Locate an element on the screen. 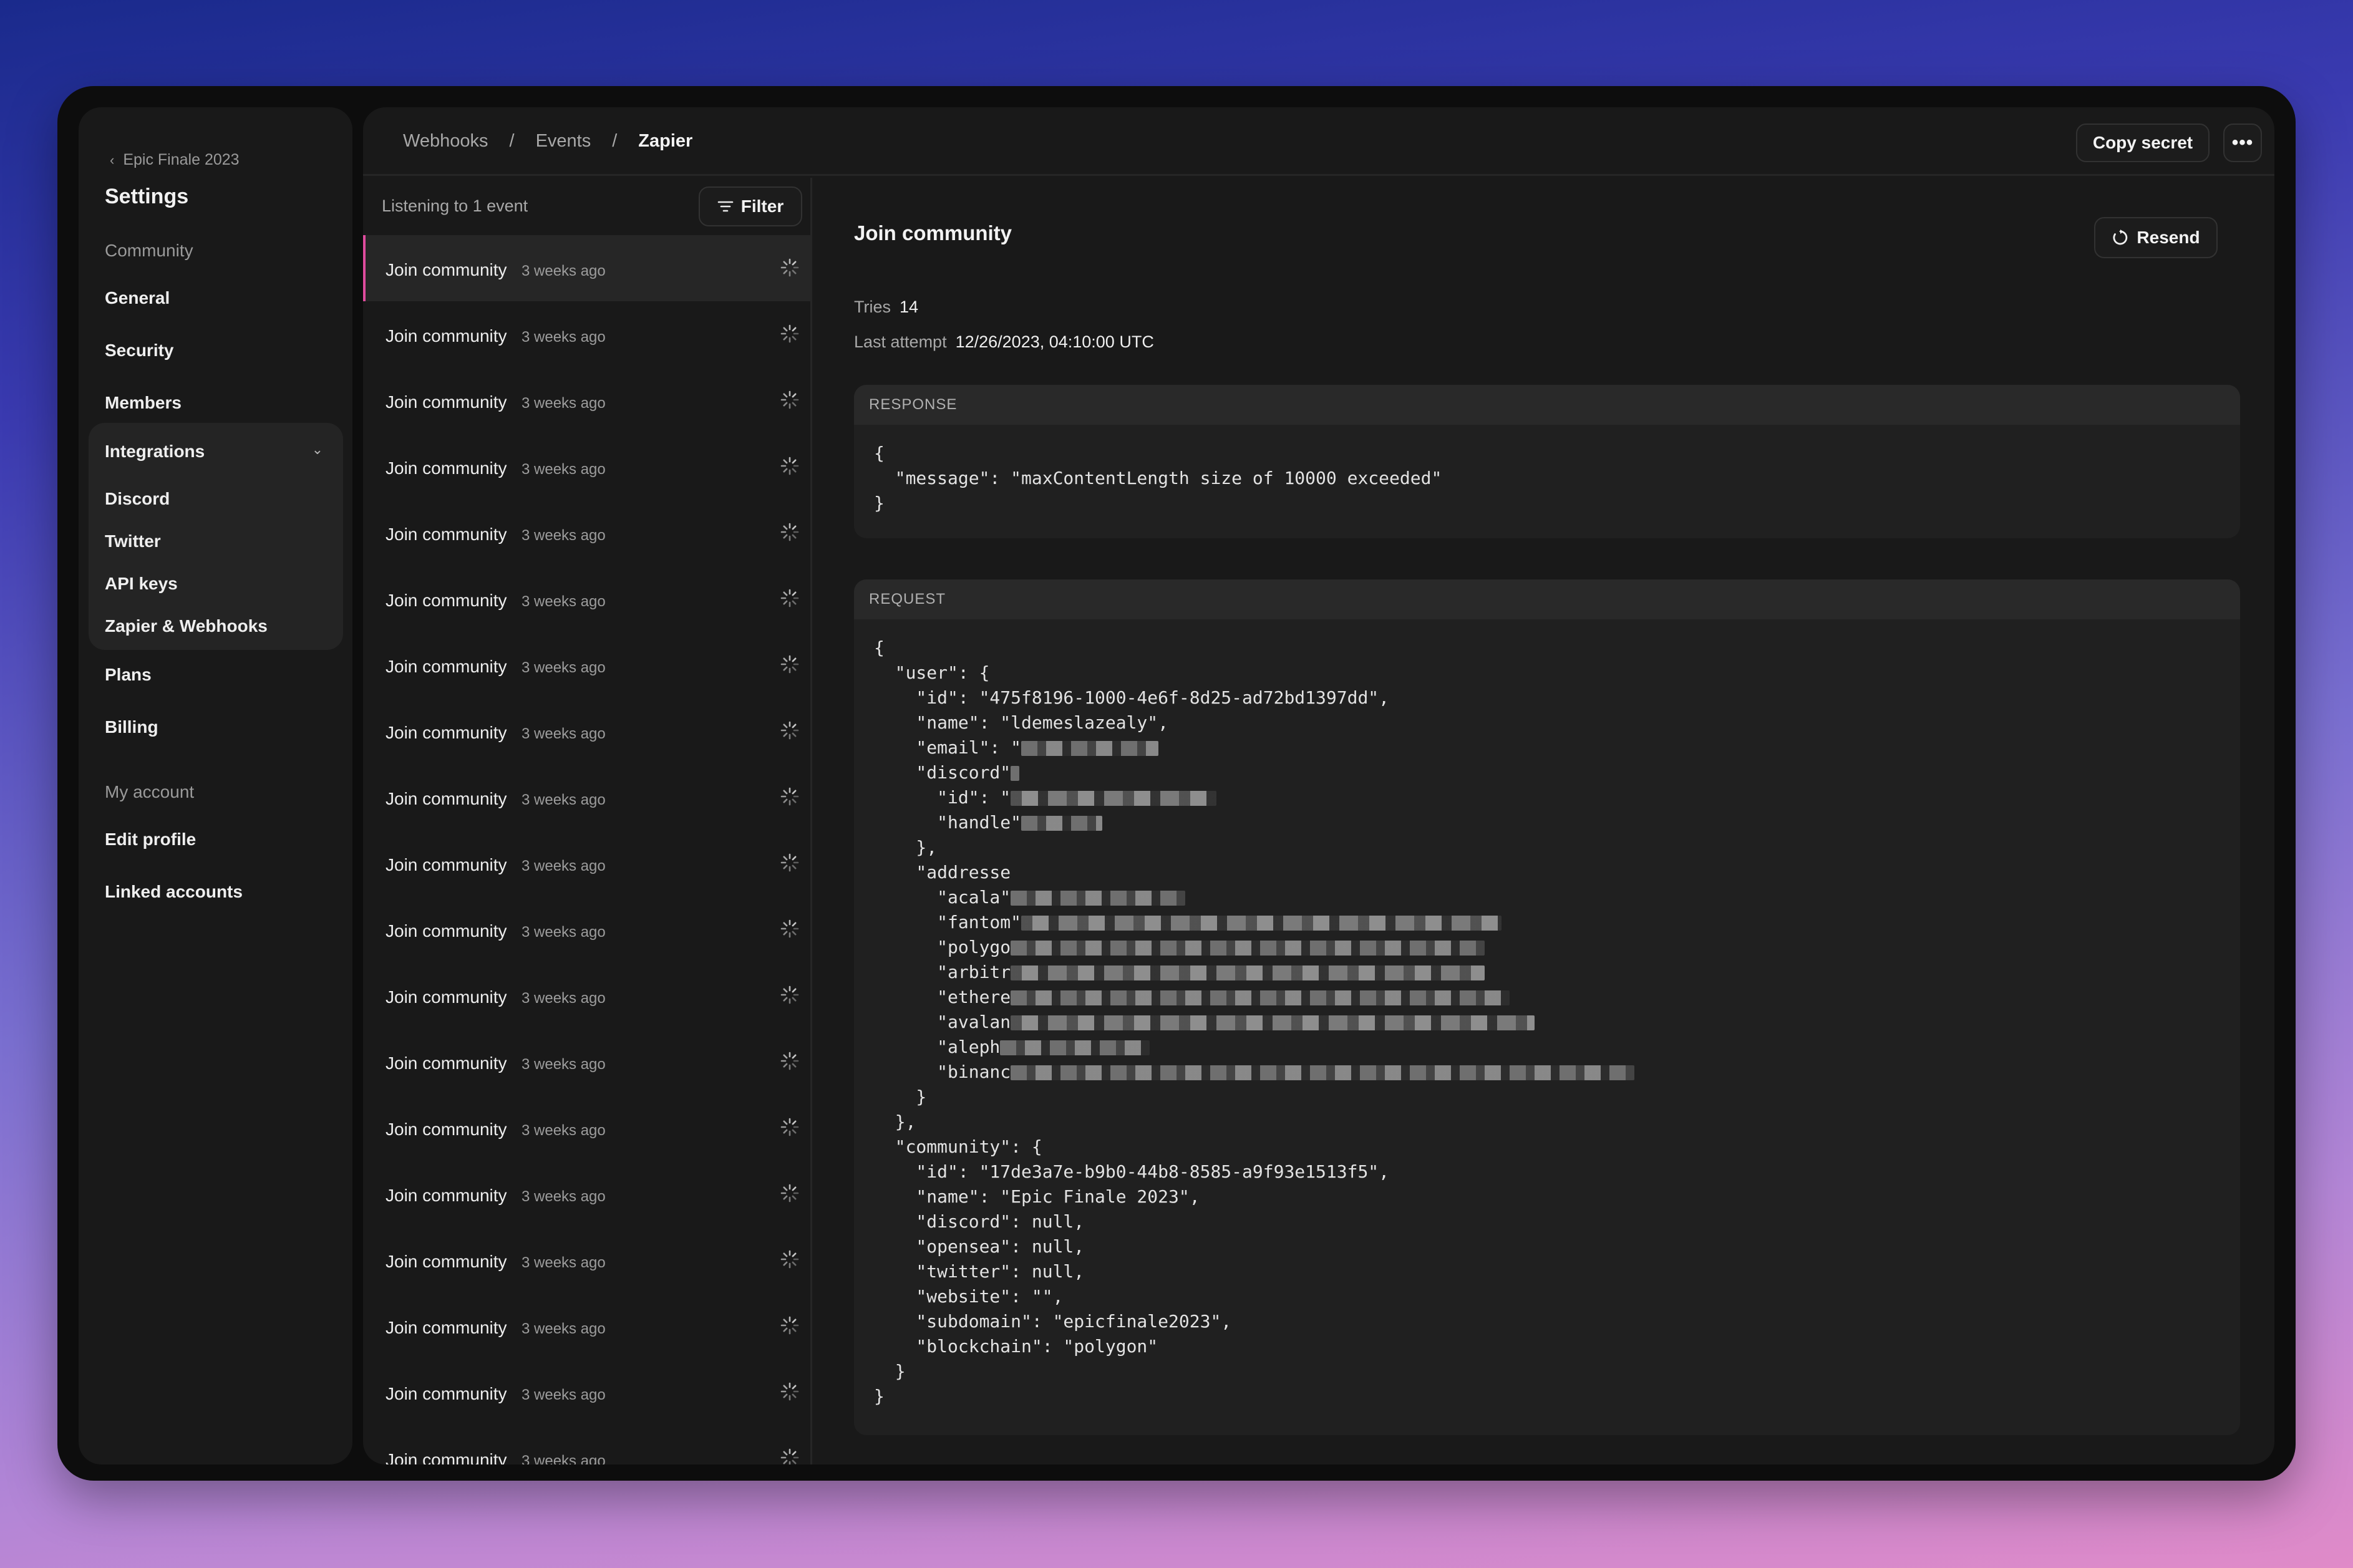 This screenshot has width=2353, height=1568. copy-secret-button: Copy secret is located at coordinates (2143, 142).